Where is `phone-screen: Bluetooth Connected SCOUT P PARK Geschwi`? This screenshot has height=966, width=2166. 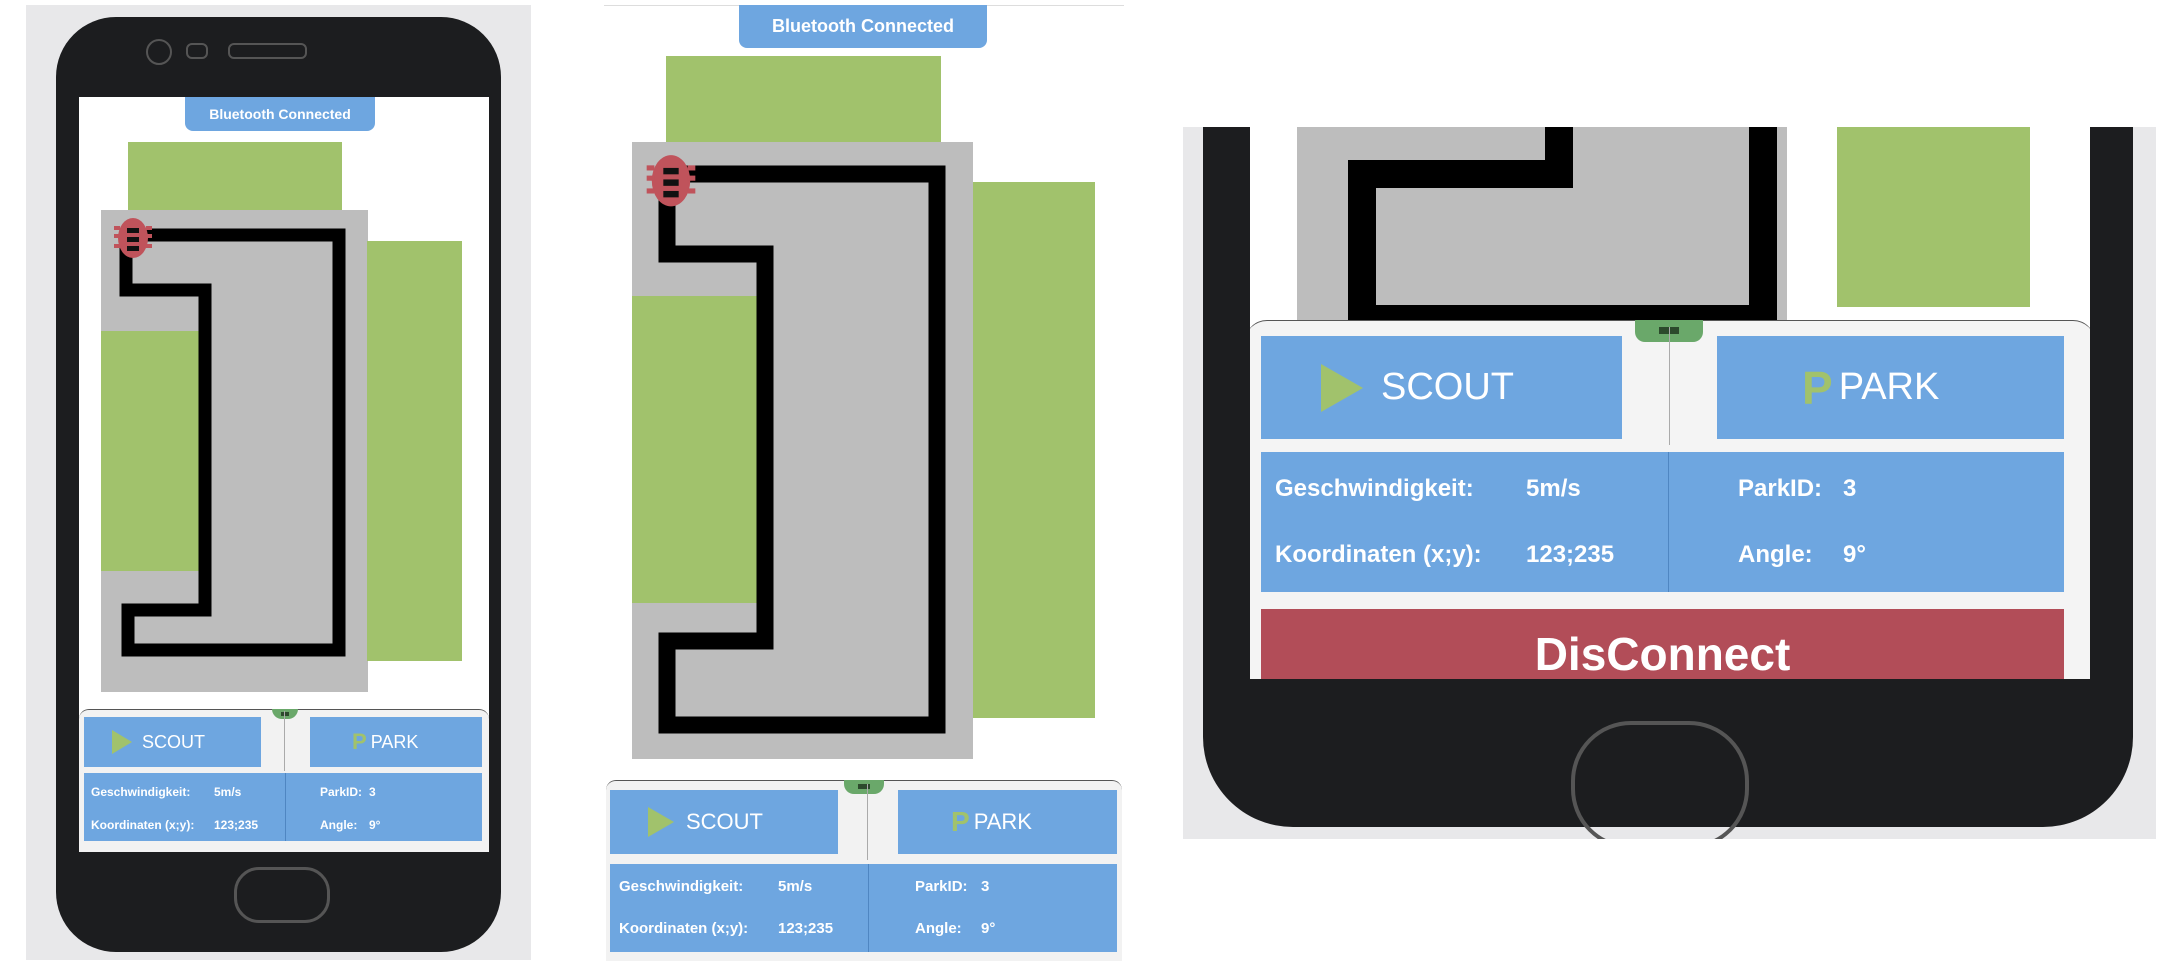 phone-screen: Bluetooth Connected SCOUT P PARK Geschwi is located at coordinates (284, 474).